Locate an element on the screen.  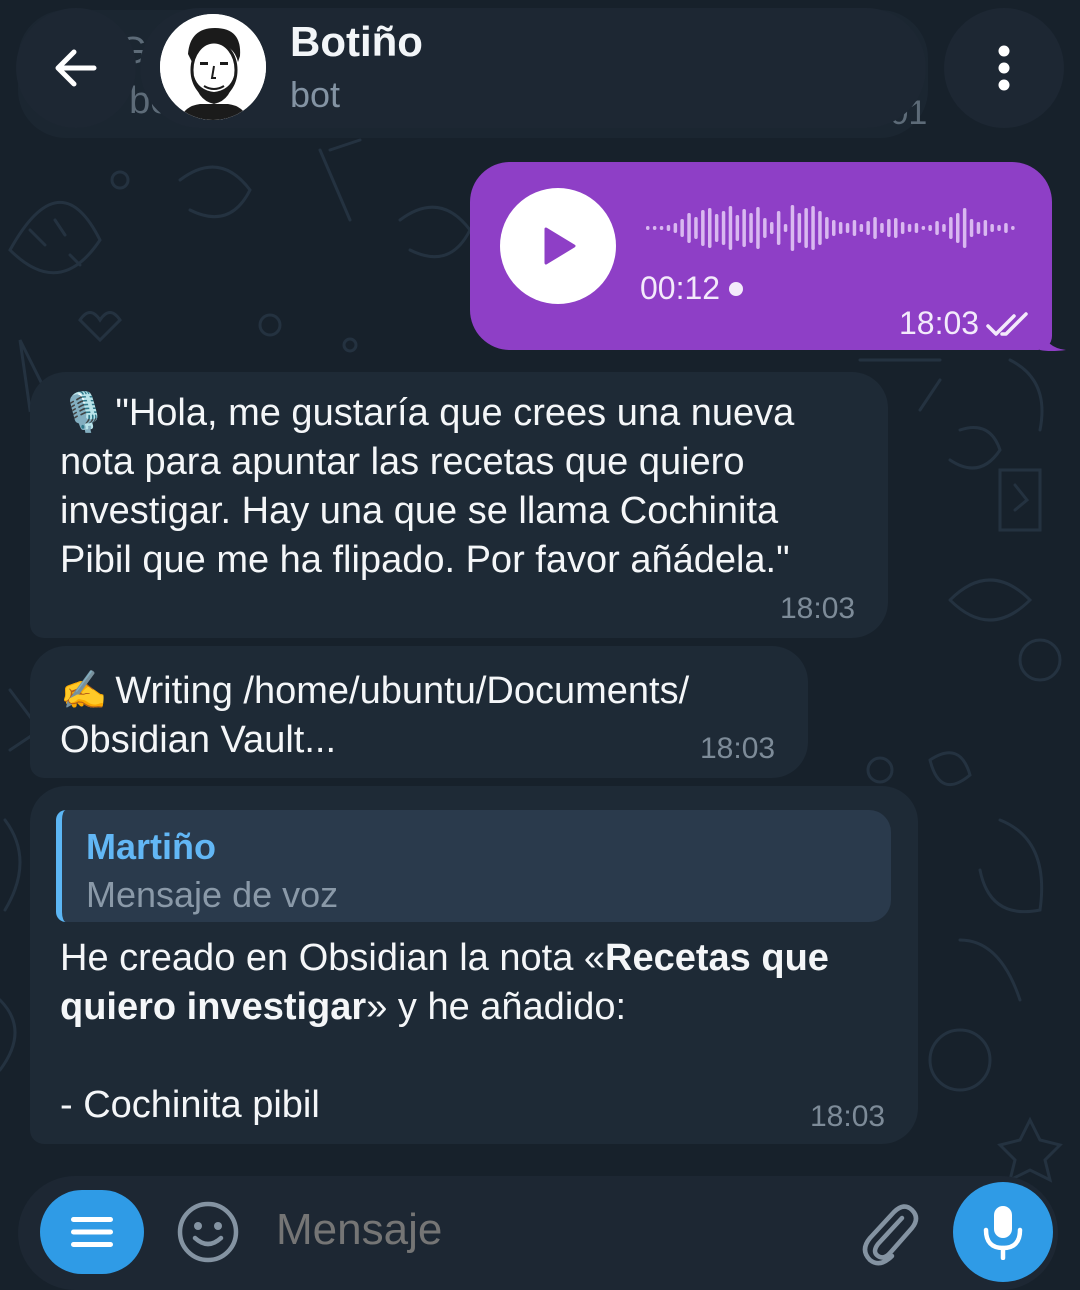
back-button is located at coordinates (76, 68).